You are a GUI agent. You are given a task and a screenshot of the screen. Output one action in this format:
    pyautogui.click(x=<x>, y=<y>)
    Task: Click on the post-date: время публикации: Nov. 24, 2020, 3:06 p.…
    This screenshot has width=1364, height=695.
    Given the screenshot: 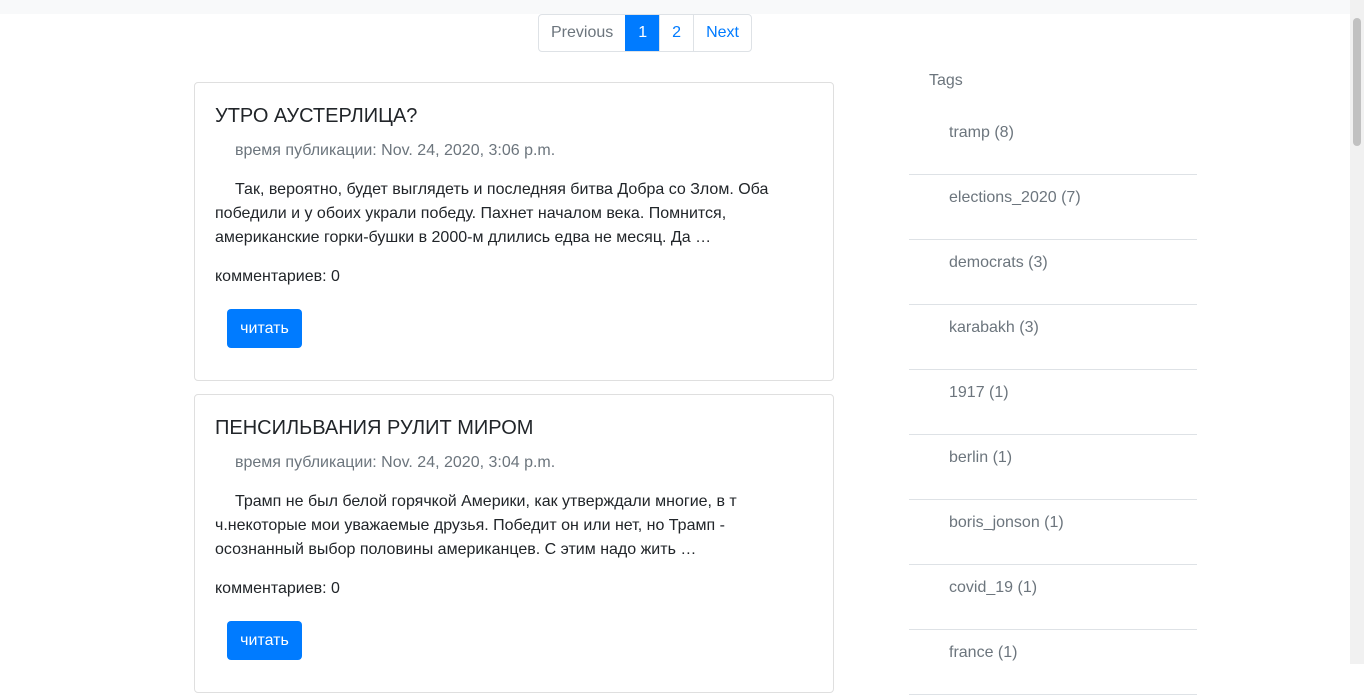 What is the action you would take?
    pyautogui.click(x=395, y=150)
    